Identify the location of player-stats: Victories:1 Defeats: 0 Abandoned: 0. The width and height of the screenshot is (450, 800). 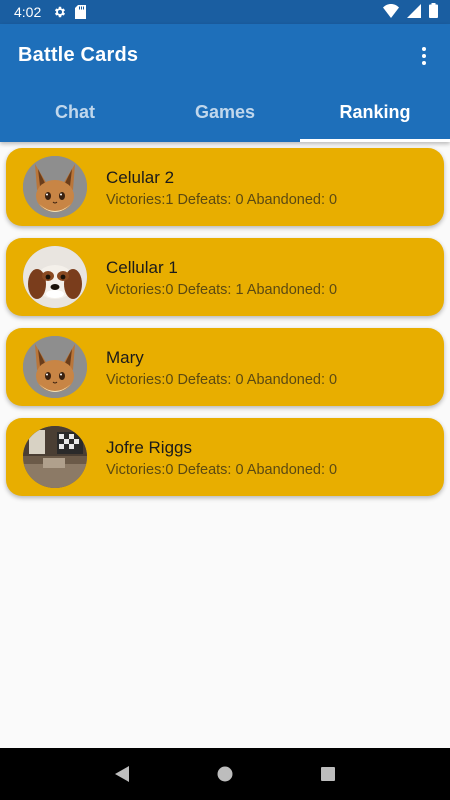
(222, 200).